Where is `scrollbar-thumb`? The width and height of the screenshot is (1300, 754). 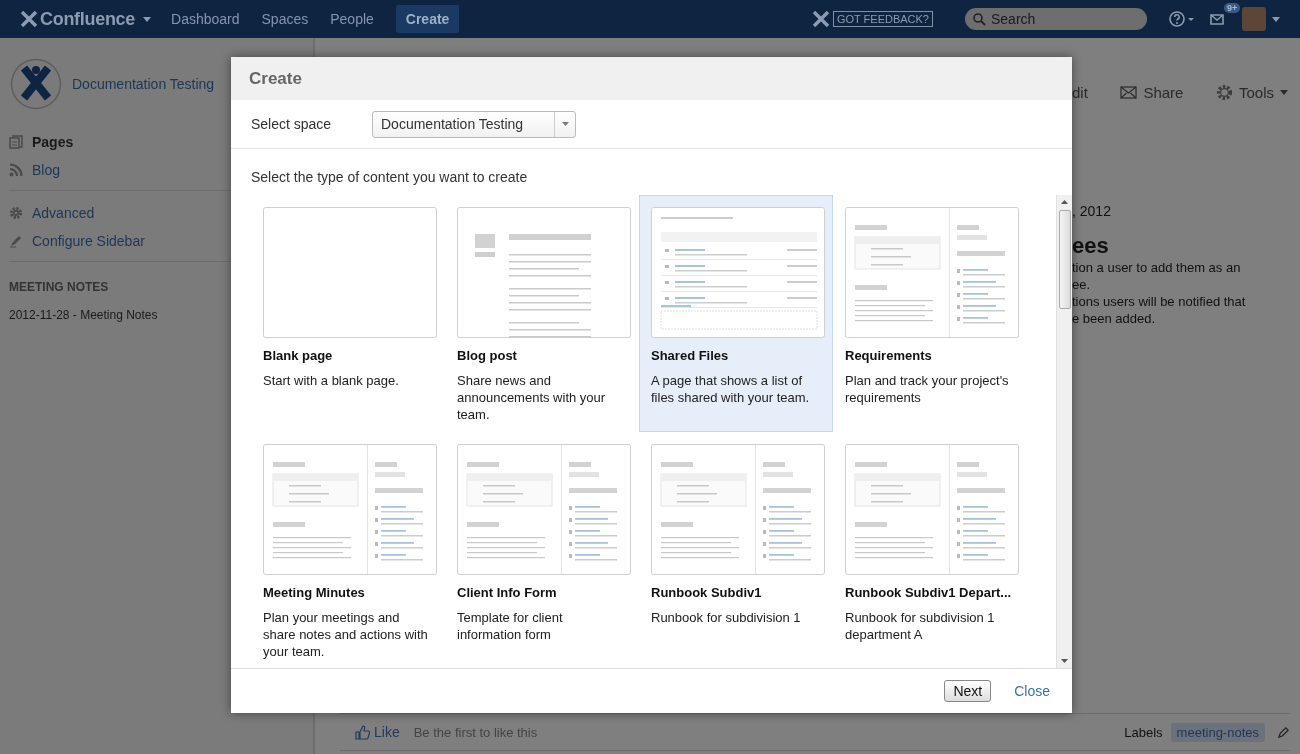 scrollbar-thumb is located at coordinates (1064, 259).